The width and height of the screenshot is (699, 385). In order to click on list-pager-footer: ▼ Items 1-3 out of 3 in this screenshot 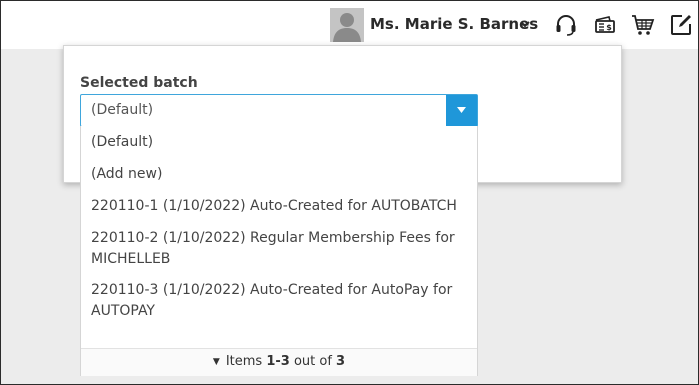, I will do `click(279, 362)`.